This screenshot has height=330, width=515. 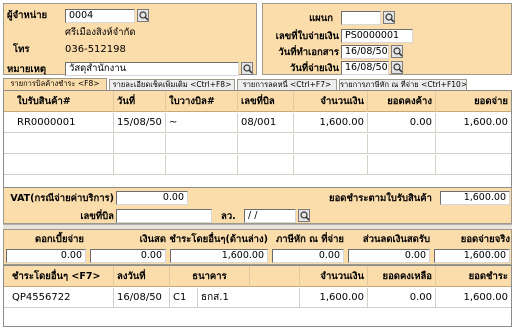 What do you see at coordinates (473, 276) in the screenshot?
I see `col-payment: ยอดชำระ` at bounding box center [473, 276].